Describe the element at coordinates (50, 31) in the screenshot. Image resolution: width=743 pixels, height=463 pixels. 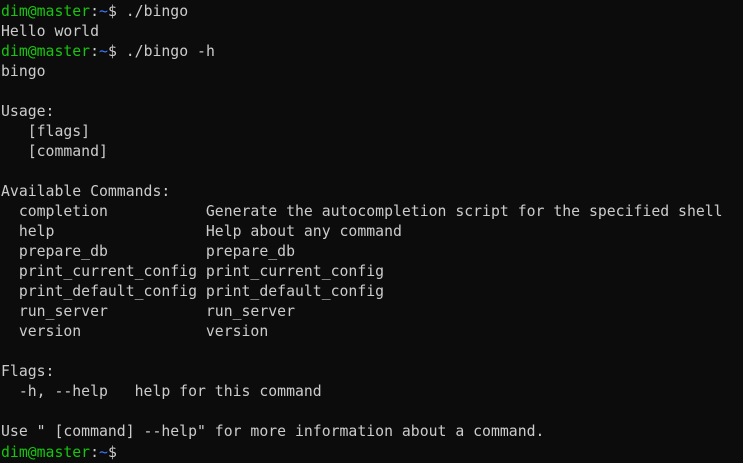
I see `output-line: Hello world` at that location.